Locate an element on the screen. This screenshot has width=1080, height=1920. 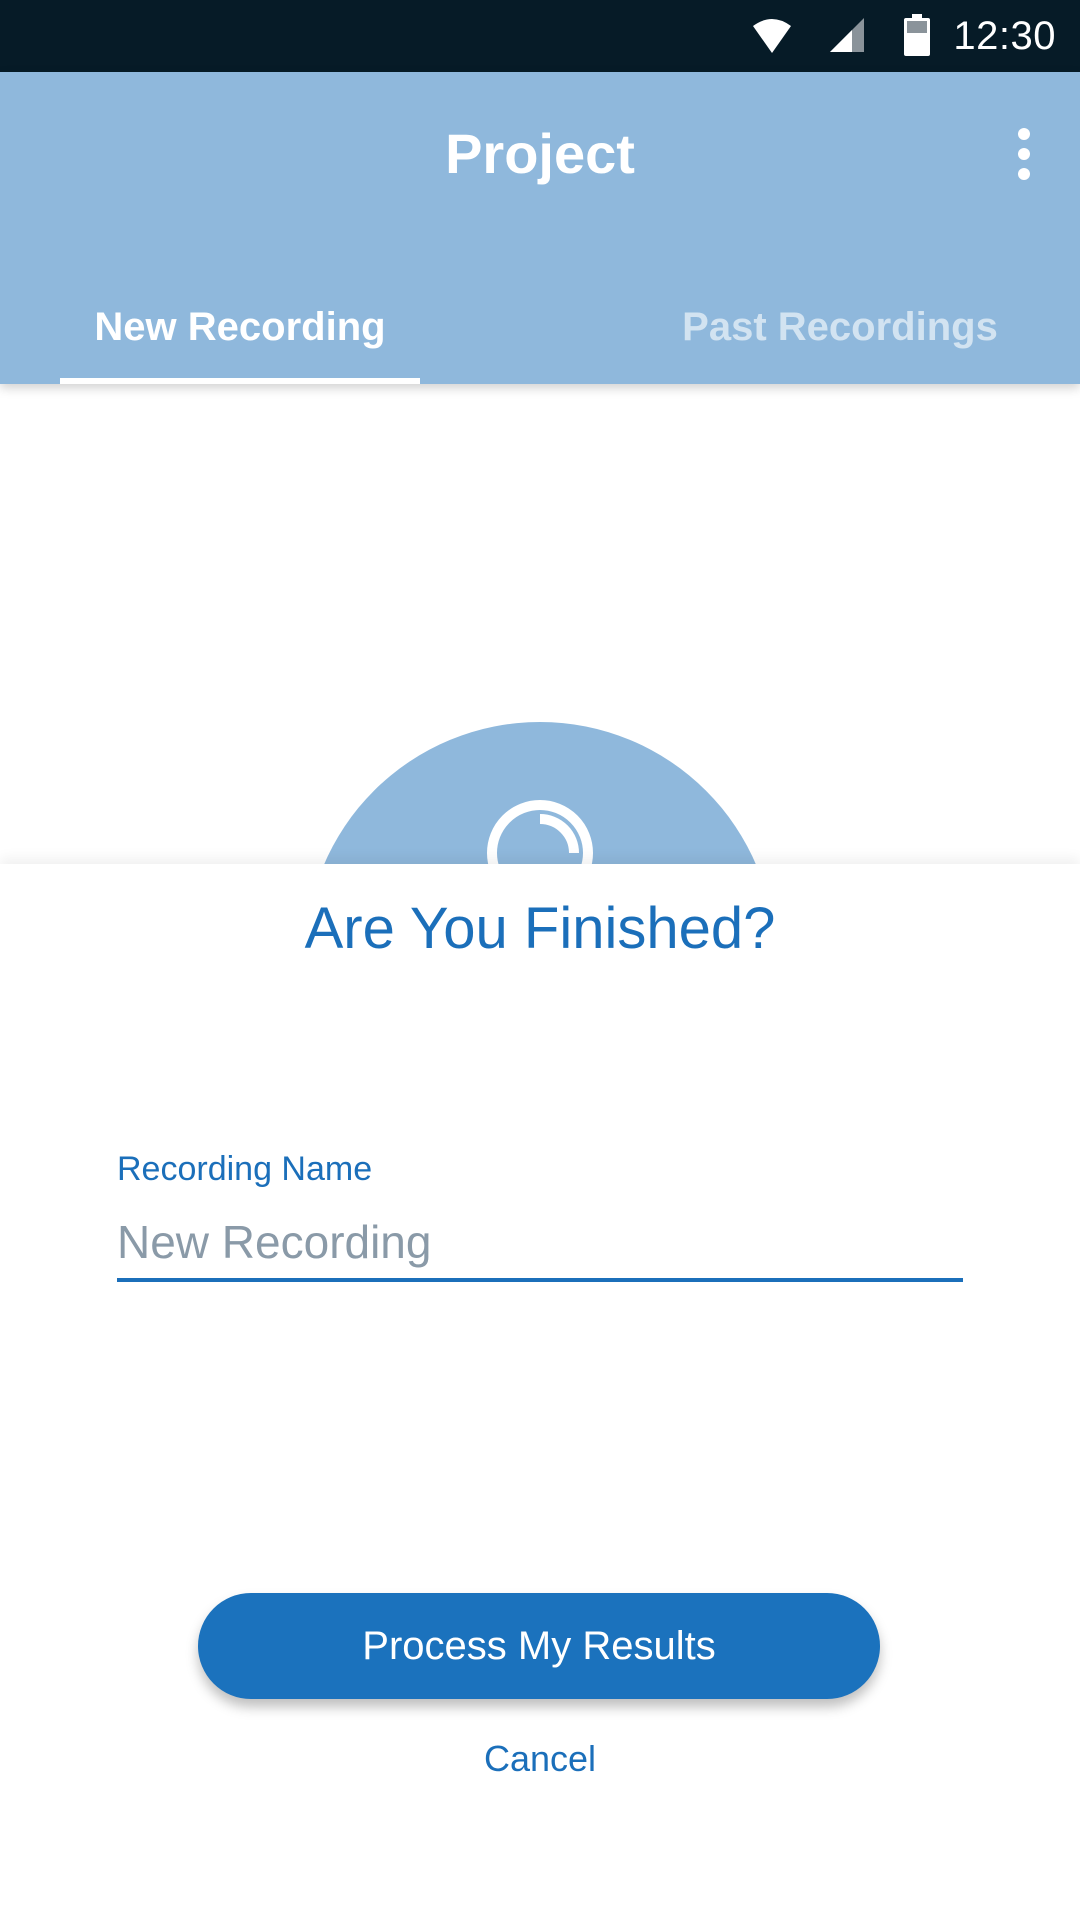
cancel-button: Cancel is located at coordinates (540, 1759).